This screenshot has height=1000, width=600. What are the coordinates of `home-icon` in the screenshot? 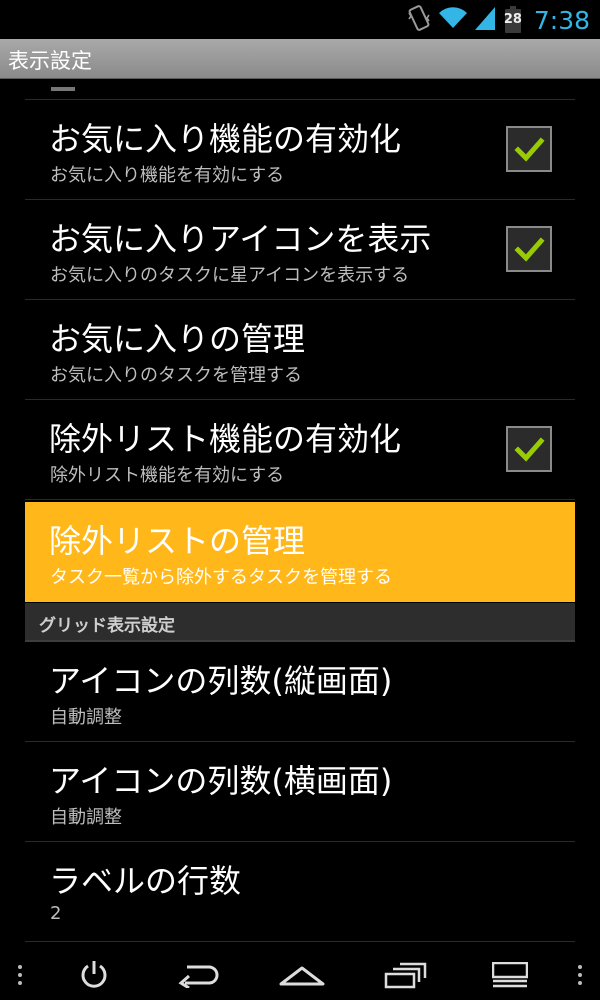 It's located at (302, 975).